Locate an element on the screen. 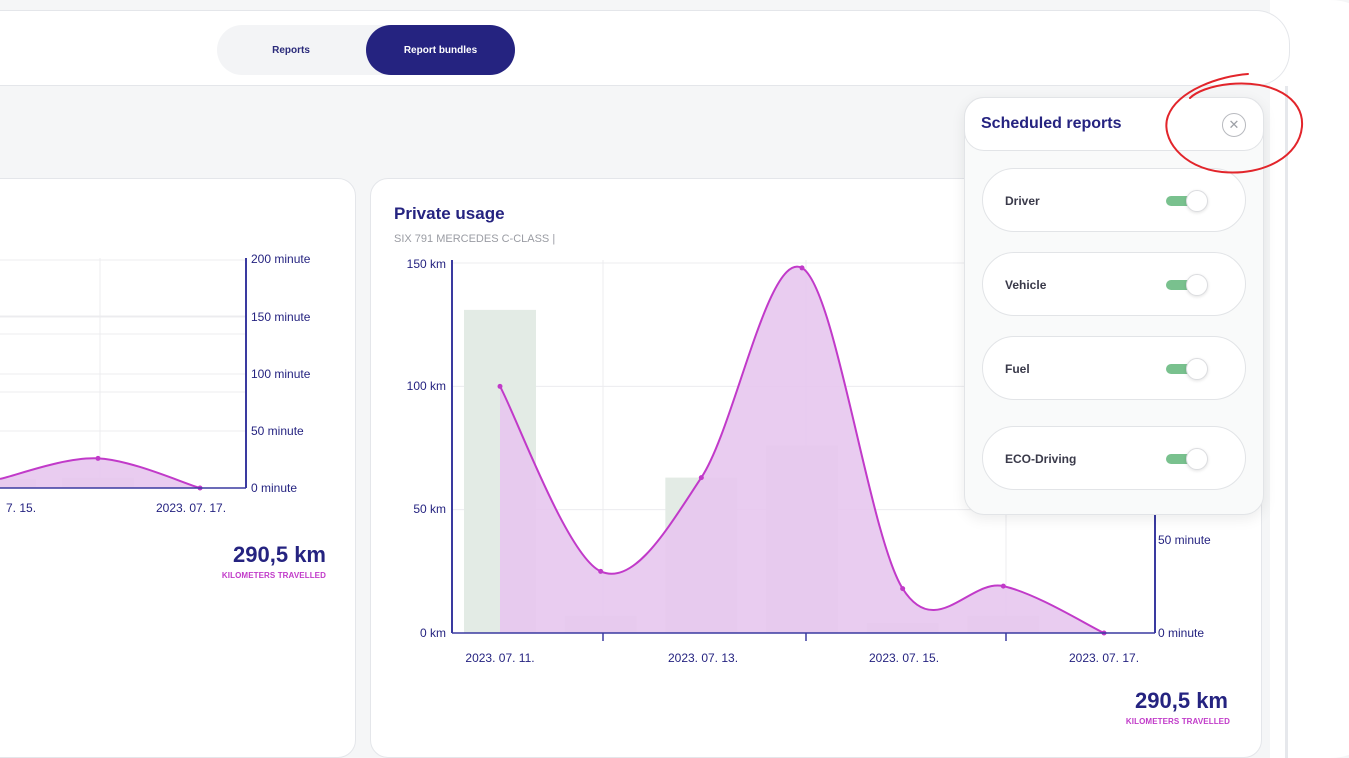  main-chart-y-labels: 150 km 100 km 50 km 0 km is located at coordinates (426, 448).